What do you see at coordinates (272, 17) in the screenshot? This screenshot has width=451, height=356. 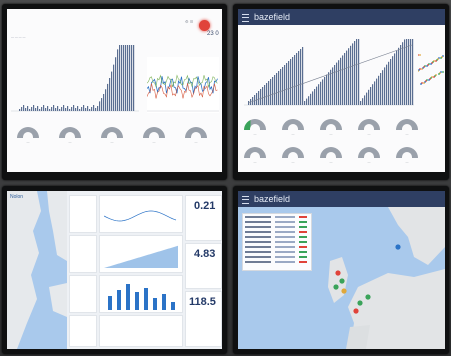 I see `app-title: bazefield` at bounding box center [272, 17].